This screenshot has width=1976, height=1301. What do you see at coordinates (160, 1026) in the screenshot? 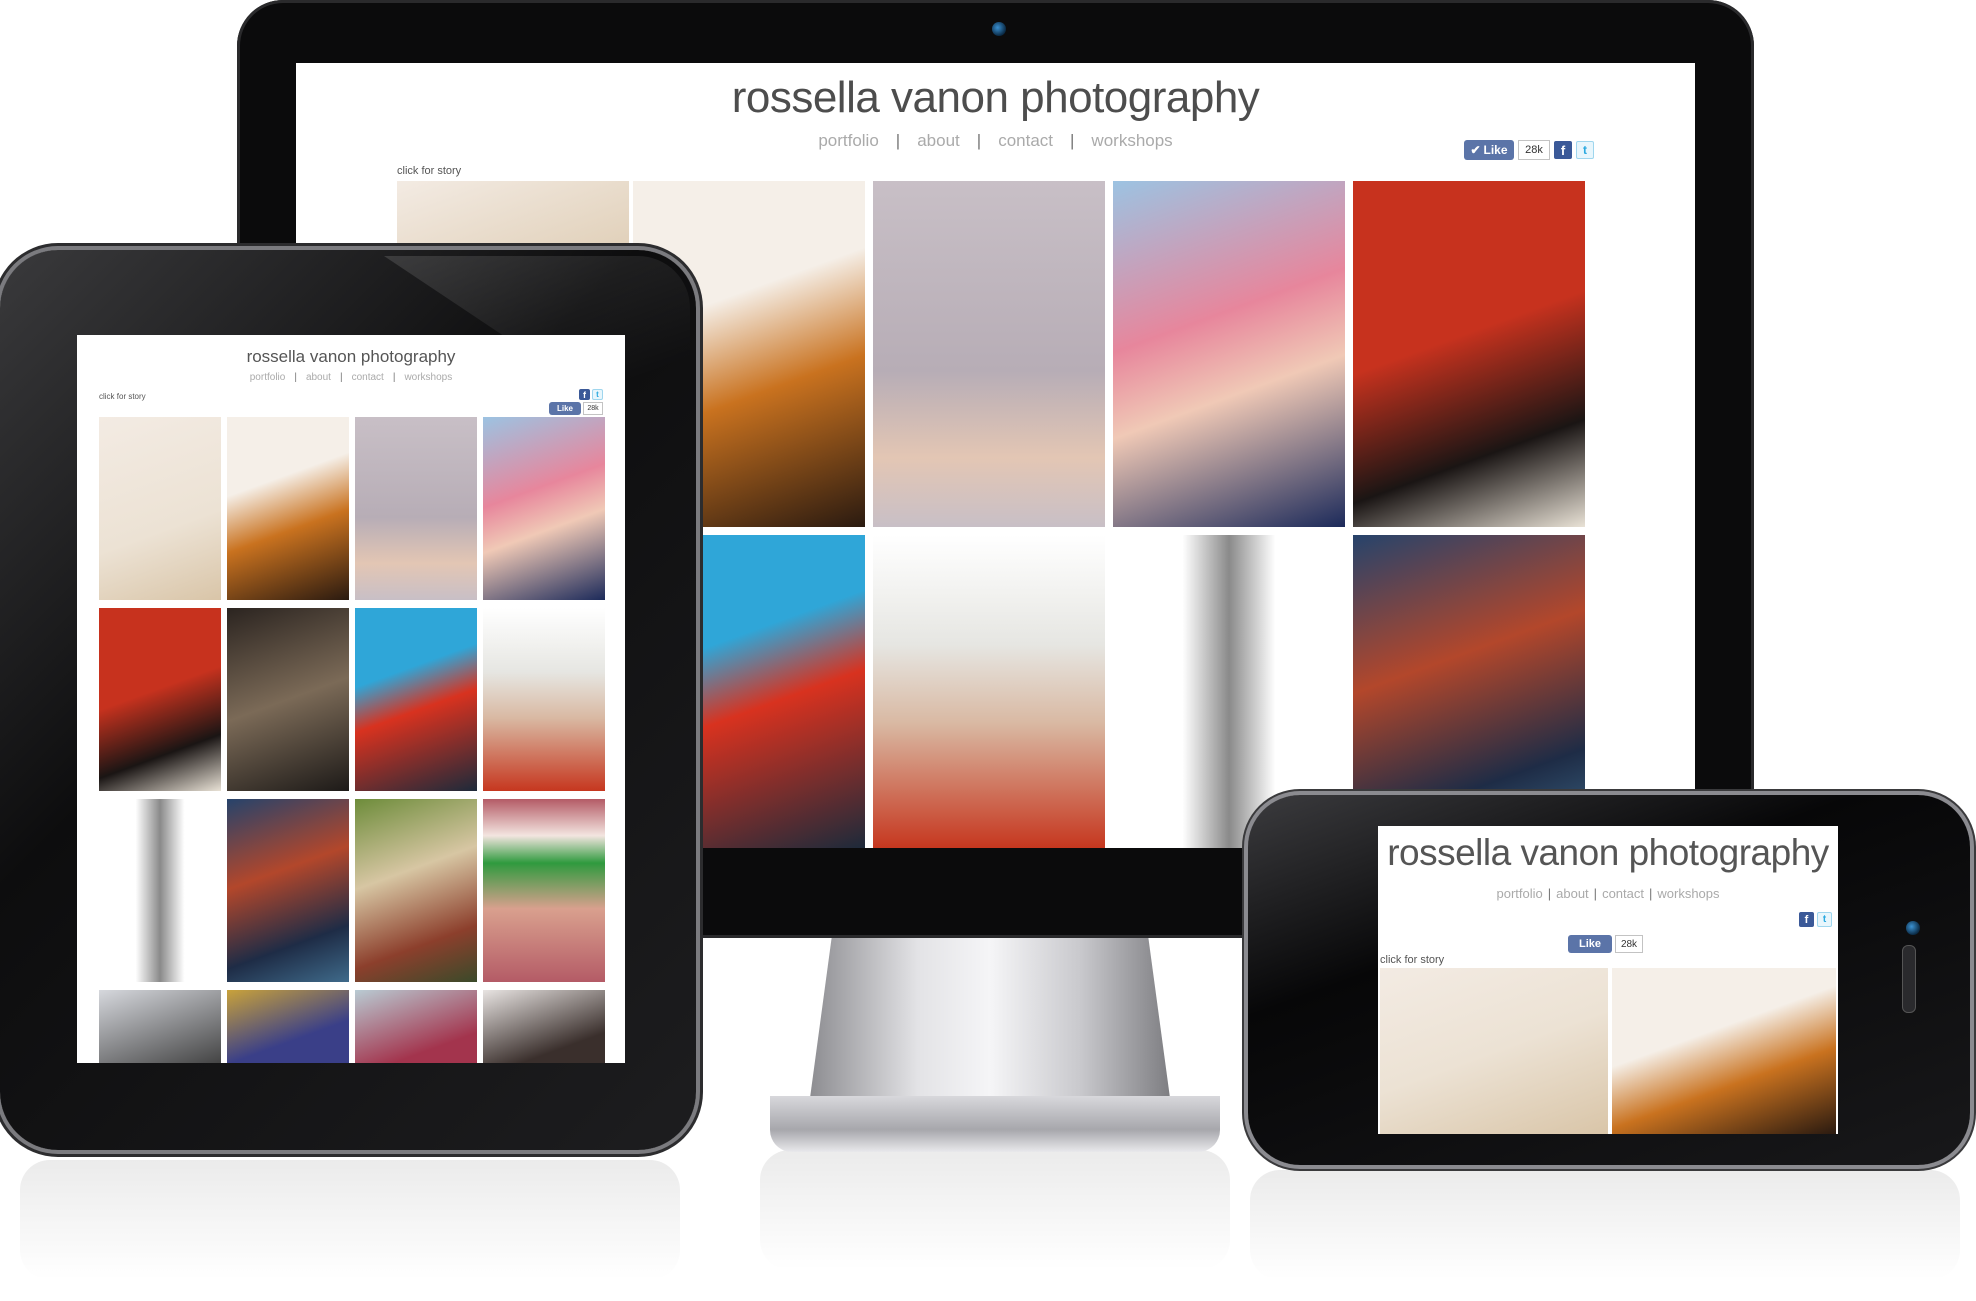
I see `photo-grey-feather` at bounding box center [160, 1026].